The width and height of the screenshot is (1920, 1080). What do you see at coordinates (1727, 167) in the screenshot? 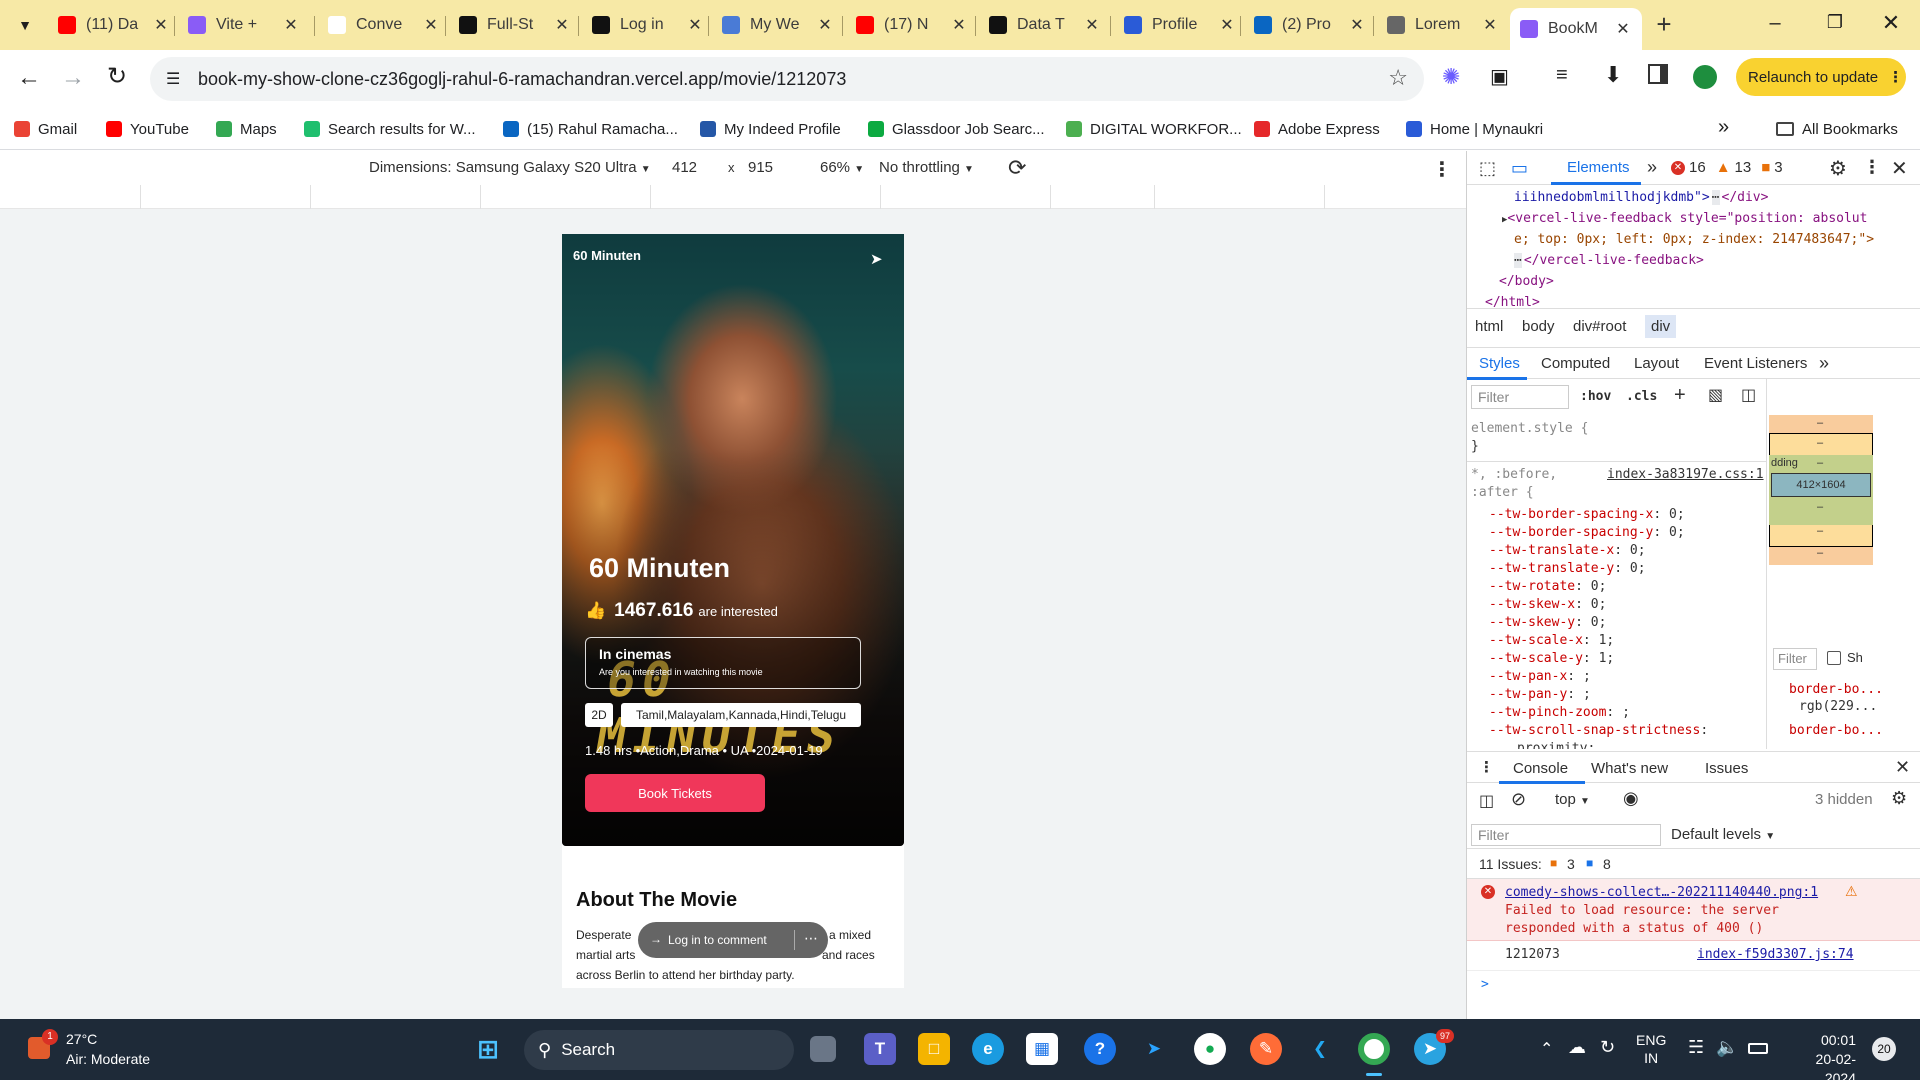
I see `error-count: ✕ 16 ▲ 13 ■ 3` at bounding box center [1727, 167].